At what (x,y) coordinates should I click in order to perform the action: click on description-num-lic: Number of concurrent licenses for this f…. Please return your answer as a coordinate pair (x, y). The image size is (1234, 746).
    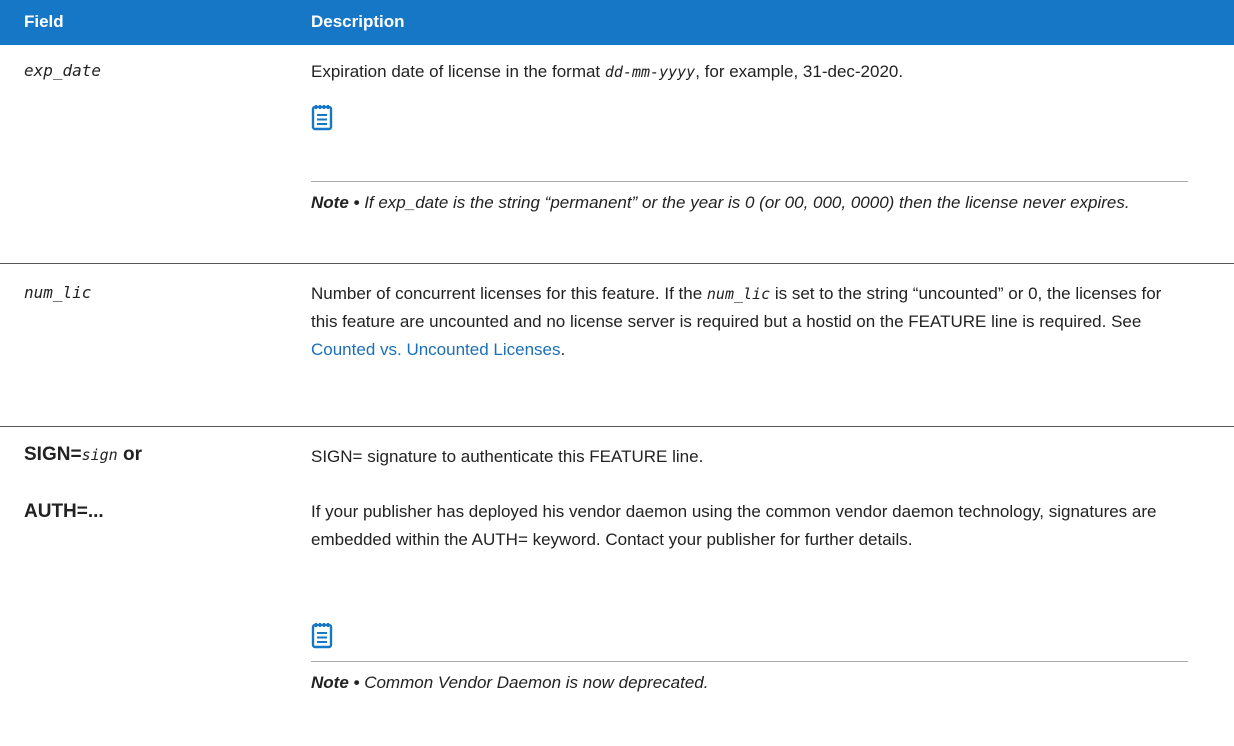
    Looking at the image, I should click on (736, 321).